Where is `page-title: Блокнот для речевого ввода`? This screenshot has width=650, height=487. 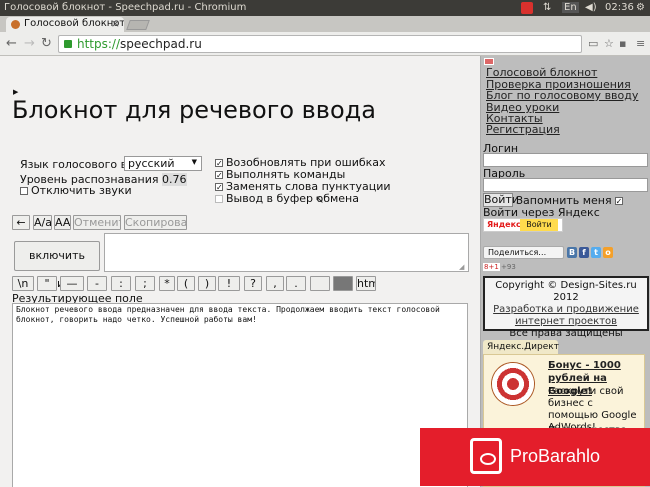 page-title: Блокнот для речевого ввода is located at coordinates (194, 110).